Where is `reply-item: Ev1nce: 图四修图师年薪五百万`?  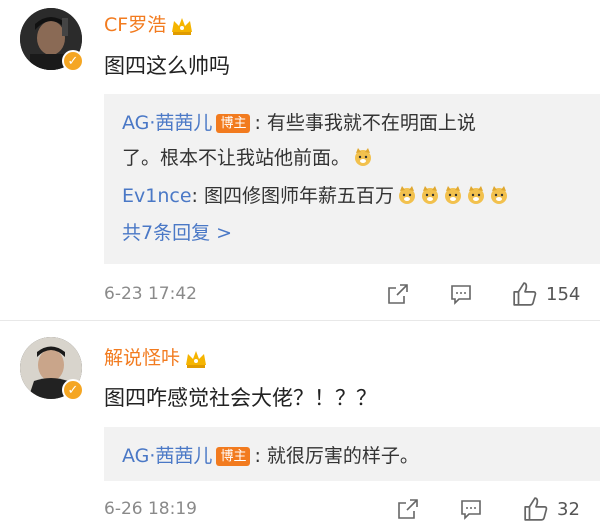 reply-item: Ev1nce: 图四修图师年薪五百万 is located at coordinates (315, 194).